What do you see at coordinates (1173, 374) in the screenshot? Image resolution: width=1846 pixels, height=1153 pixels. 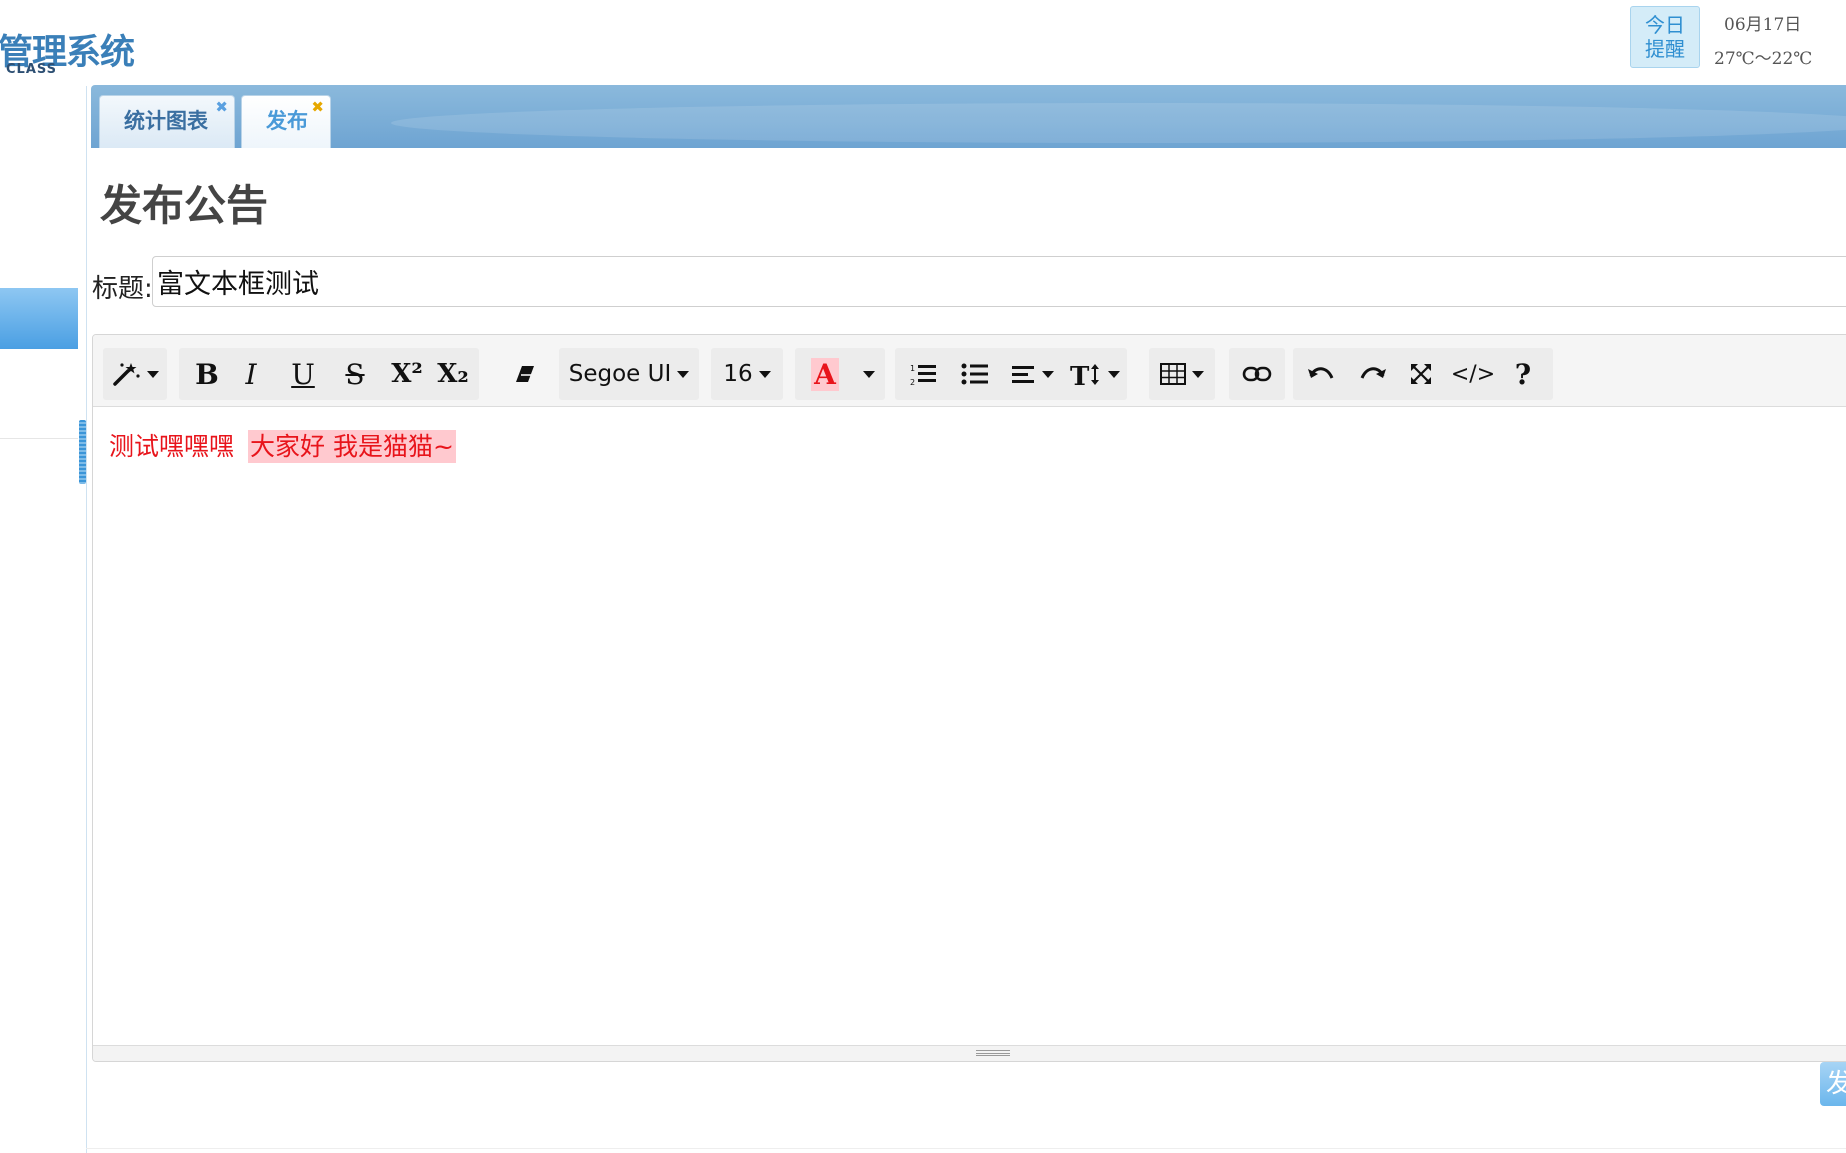 I see `table-icon` at bounding box center [1173, 374].